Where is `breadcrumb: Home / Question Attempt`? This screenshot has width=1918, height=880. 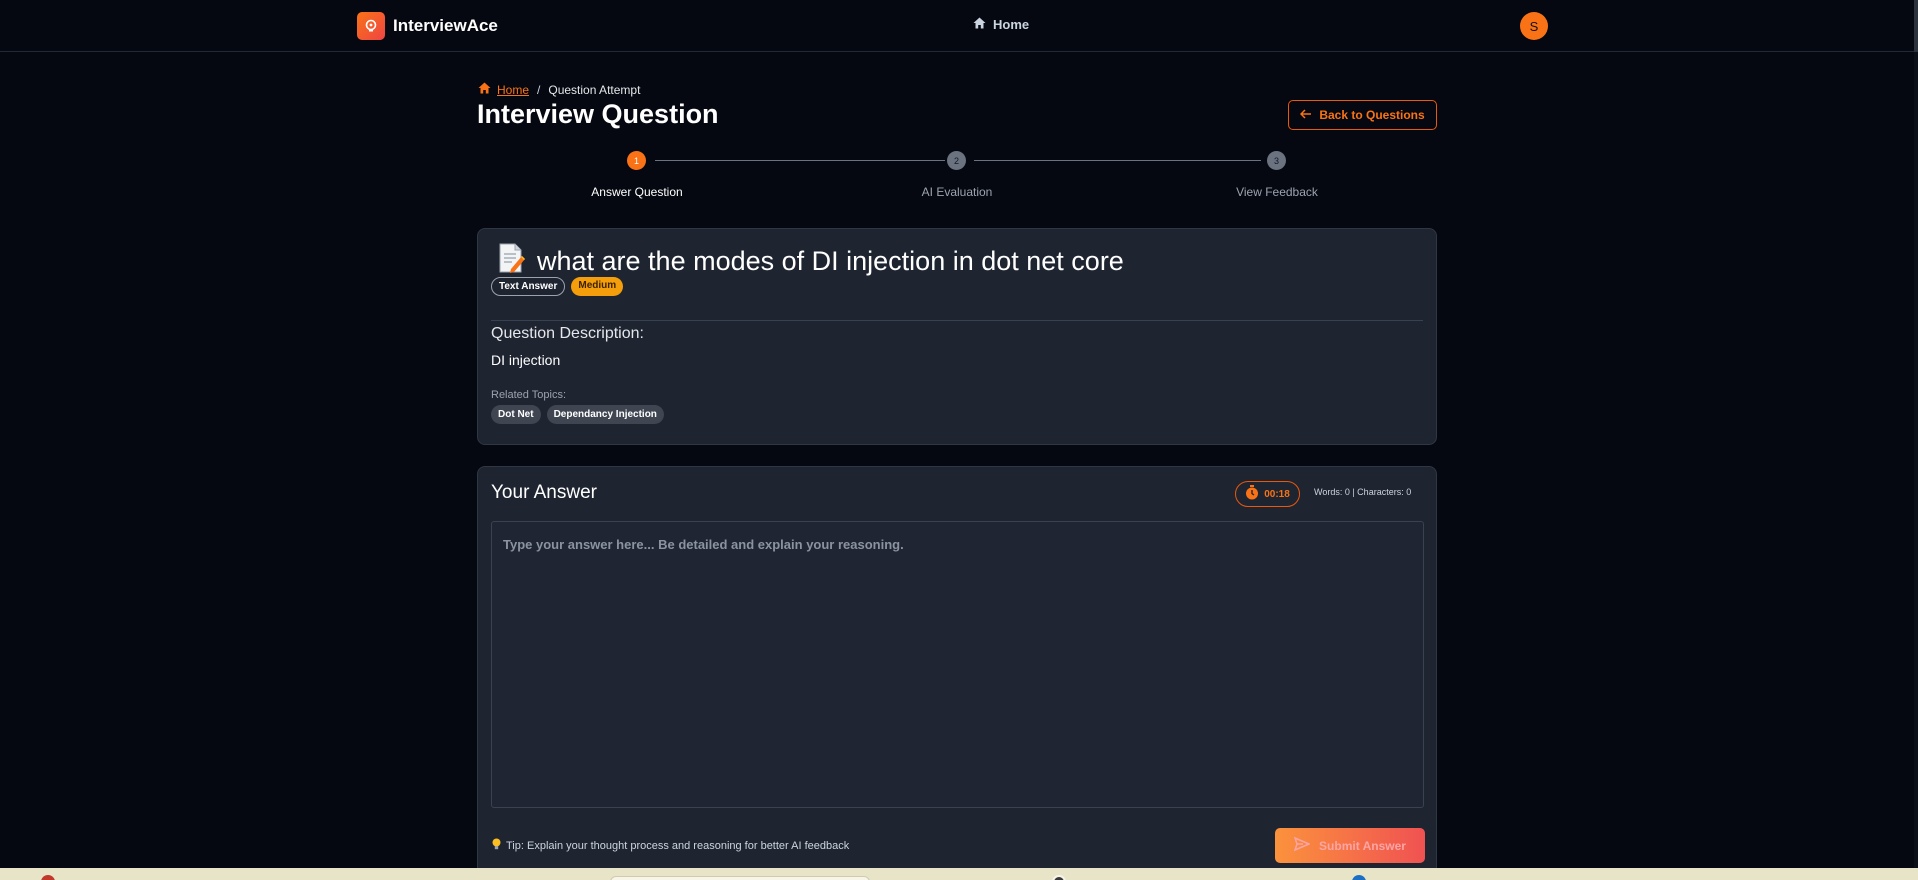
breadcrumb: Home / Question Attempt is located at coordinates (559, 89).